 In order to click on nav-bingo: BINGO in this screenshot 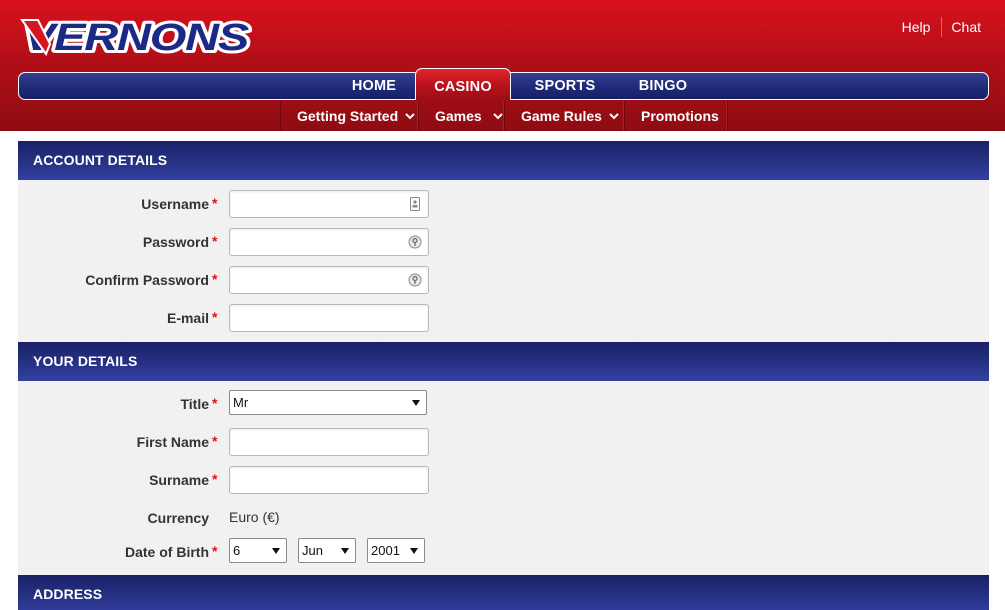, I will do `click(663, 86)`.